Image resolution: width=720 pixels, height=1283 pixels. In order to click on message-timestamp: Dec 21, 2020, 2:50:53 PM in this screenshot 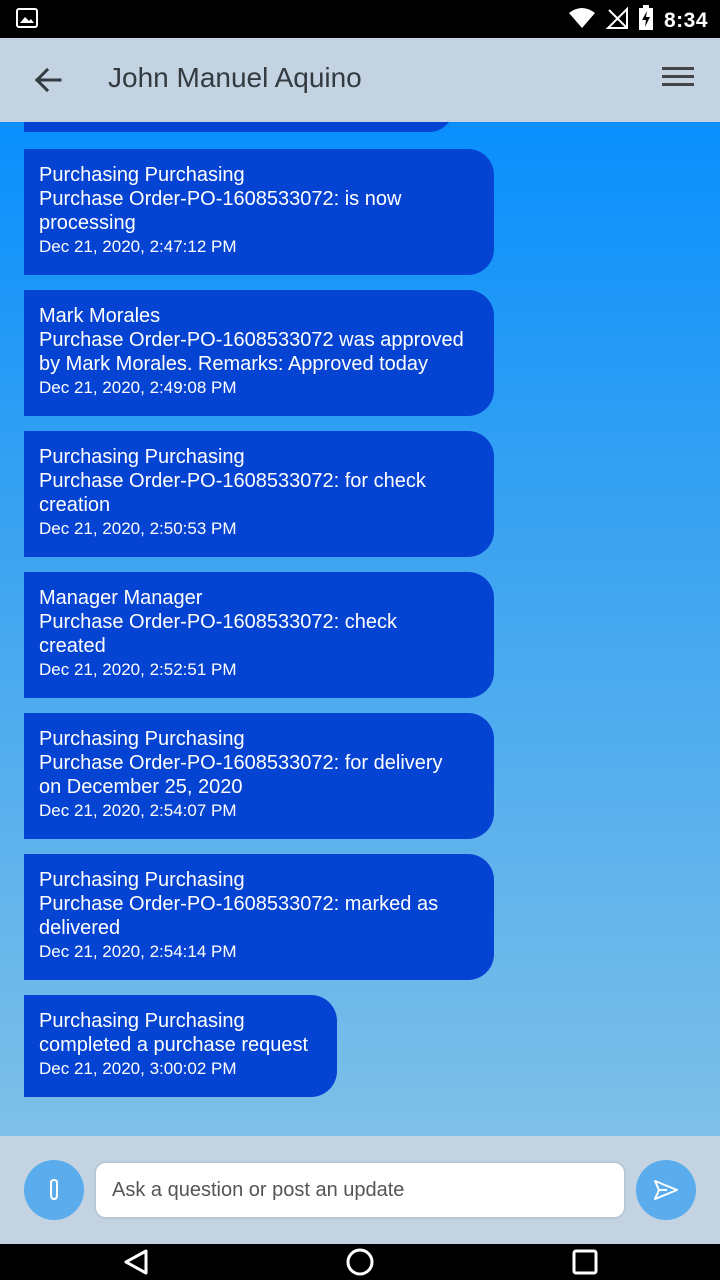, I will do `click(138, 528)`.